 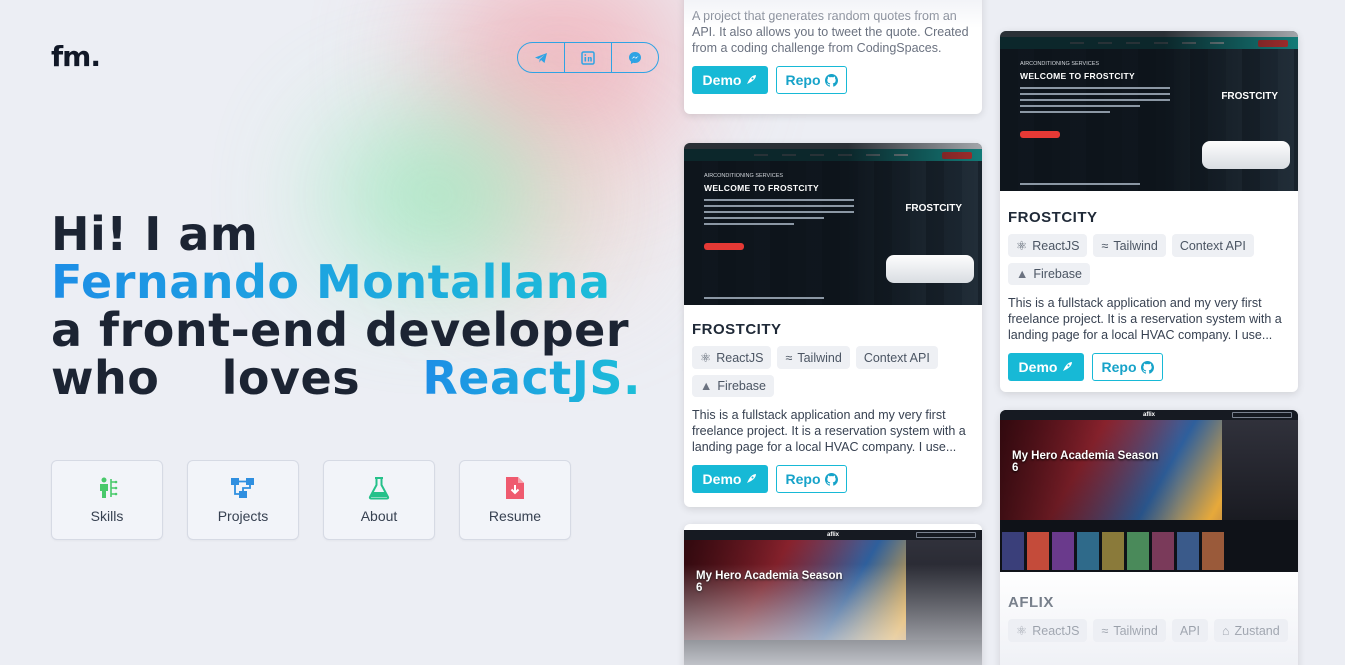 What do you see at coordinates (531, 378) in the screenshot?
I see `hero-word-reactjs: ReactJS.` at bounding box center [531, 378].